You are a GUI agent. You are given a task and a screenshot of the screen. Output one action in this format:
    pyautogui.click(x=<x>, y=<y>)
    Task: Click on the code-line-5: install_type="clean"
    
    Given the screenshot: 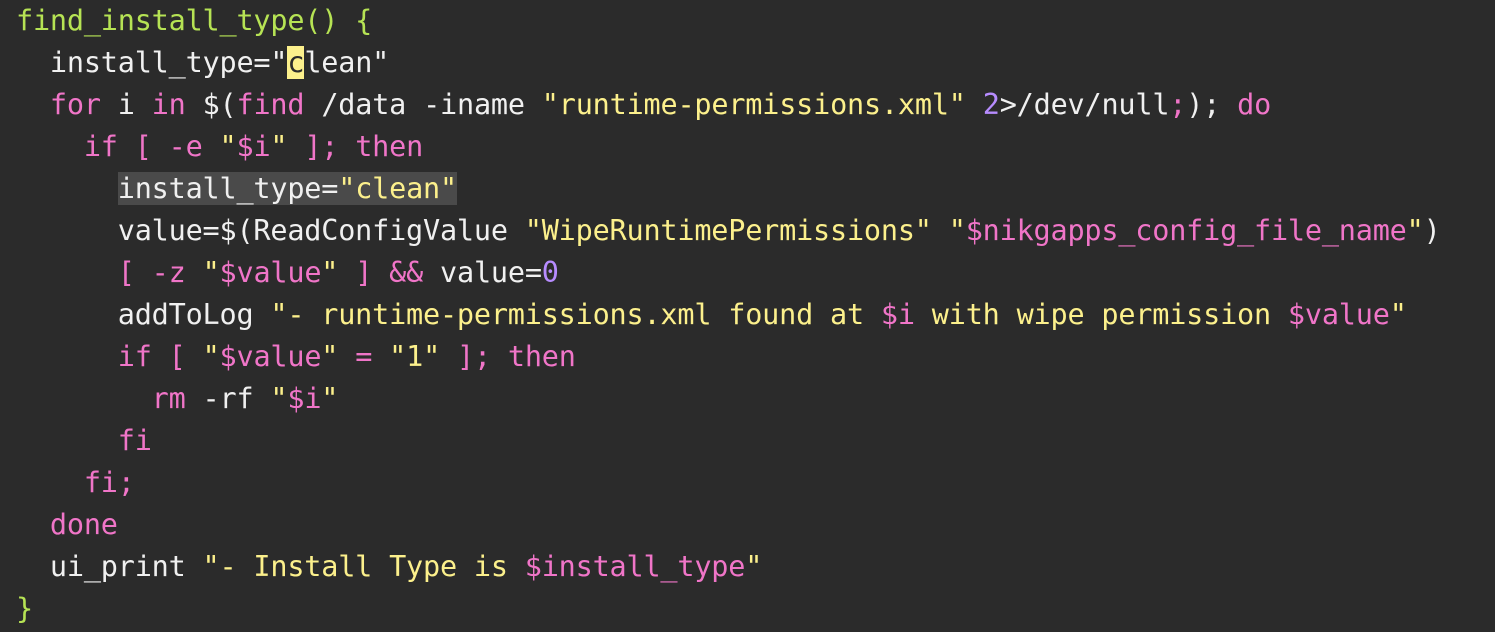 What is the action you would take?
    pyautogui.click(x=236, y=189)
    